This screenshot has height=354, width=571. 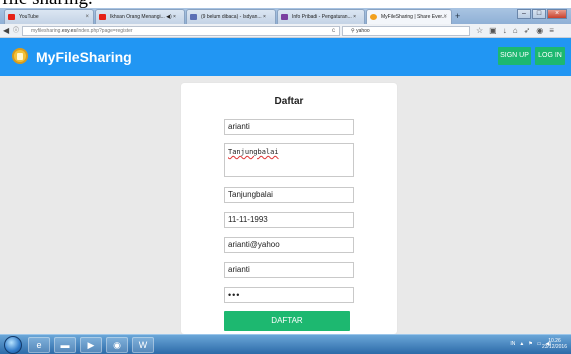 I want to click on download-icon: ↓, so click(x=505, y=31).